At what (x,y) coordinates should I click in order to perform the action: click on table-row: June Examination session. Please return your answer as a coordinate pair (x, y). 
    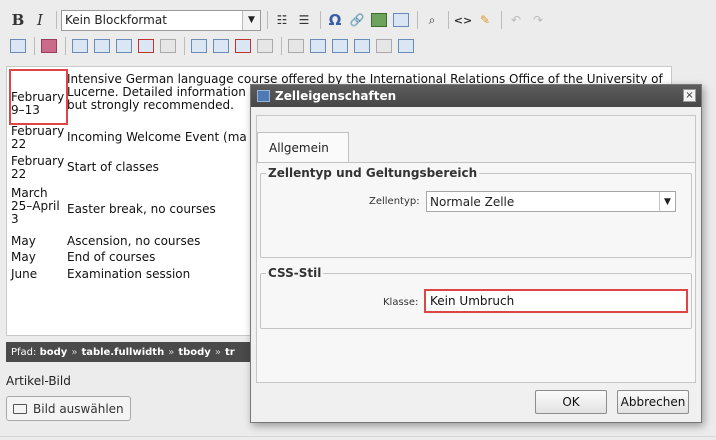
    Looking at the image, I should click on (98, 274).